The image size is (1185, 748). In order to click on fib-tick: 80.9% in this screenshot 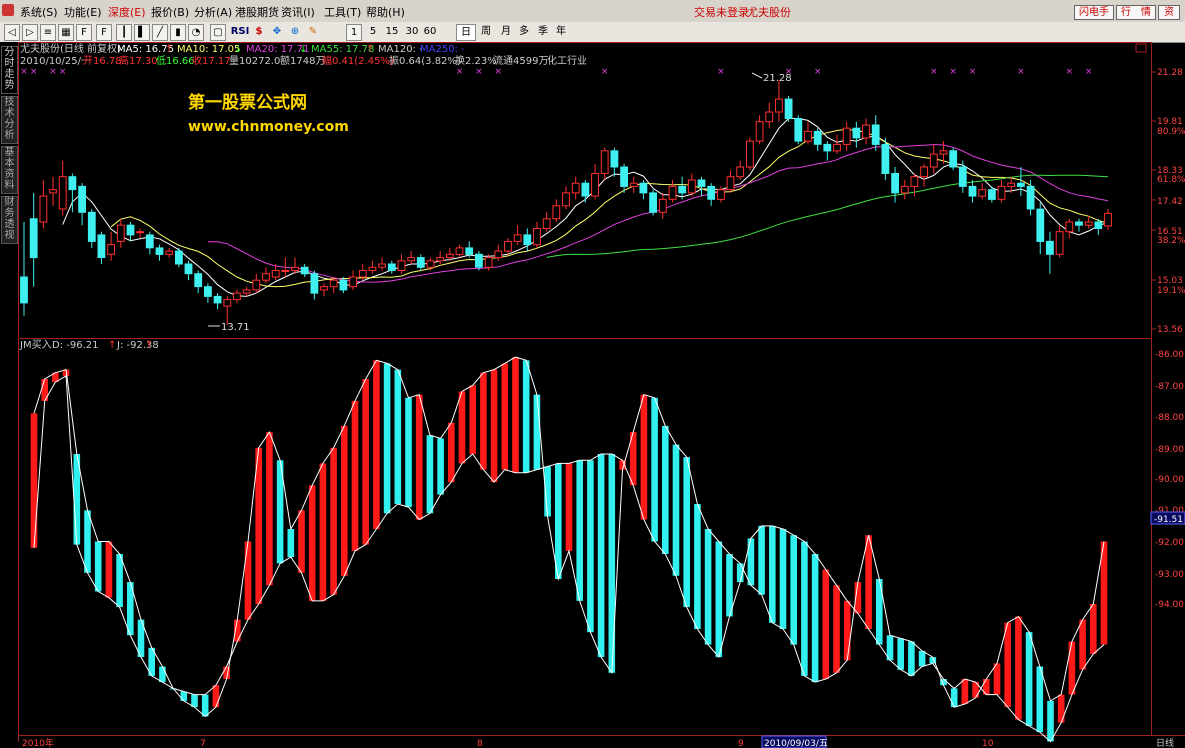, I will do `click(1171, 132)`.